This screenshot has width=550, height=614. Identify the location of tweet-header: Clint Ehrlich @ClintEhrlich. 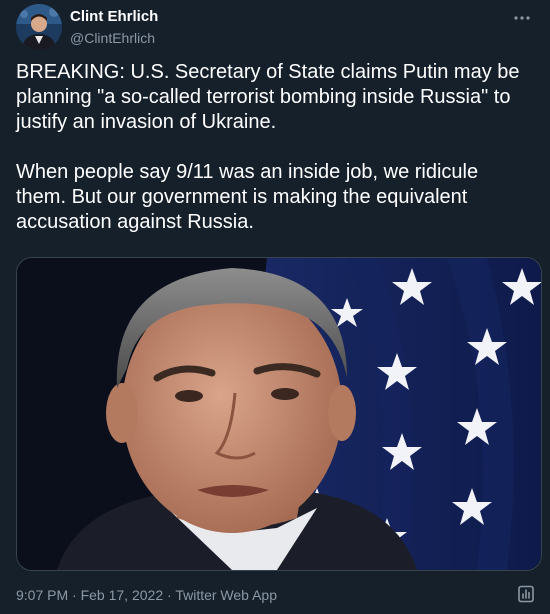
(275, 28).